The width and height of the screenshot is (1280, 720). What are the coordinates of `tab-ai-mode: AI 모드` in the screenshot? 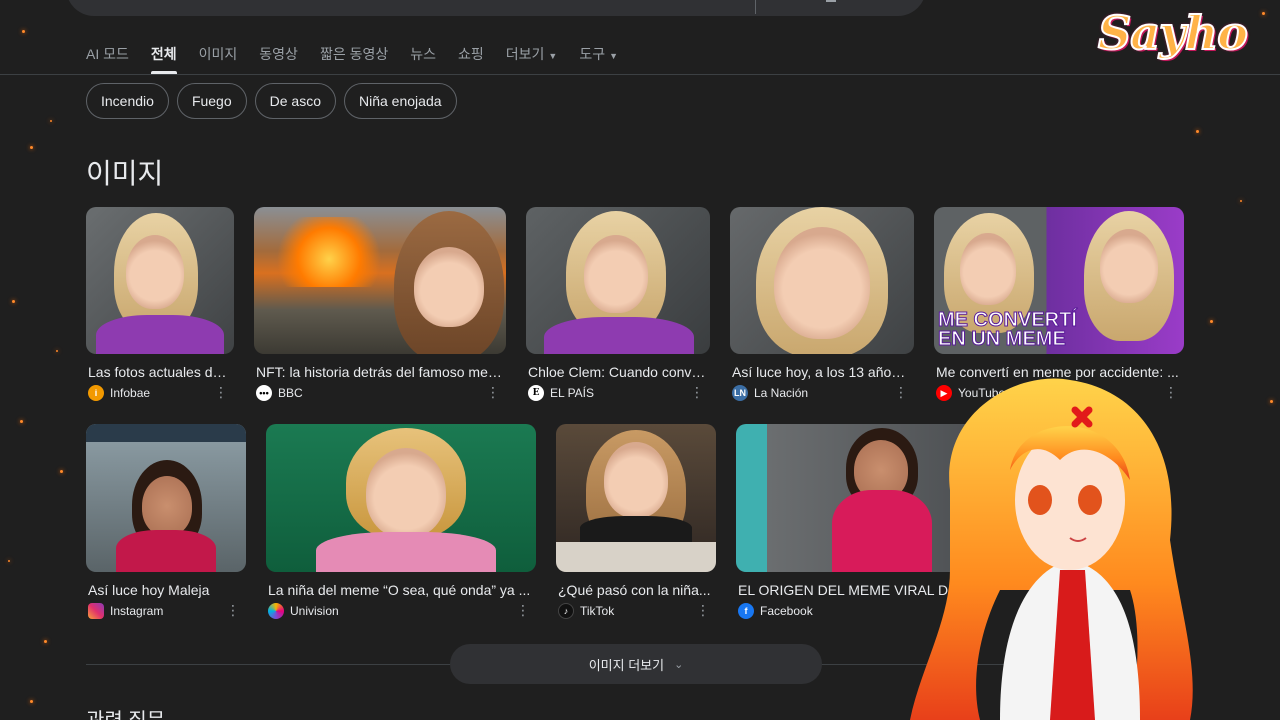 It's located at (107, 59).